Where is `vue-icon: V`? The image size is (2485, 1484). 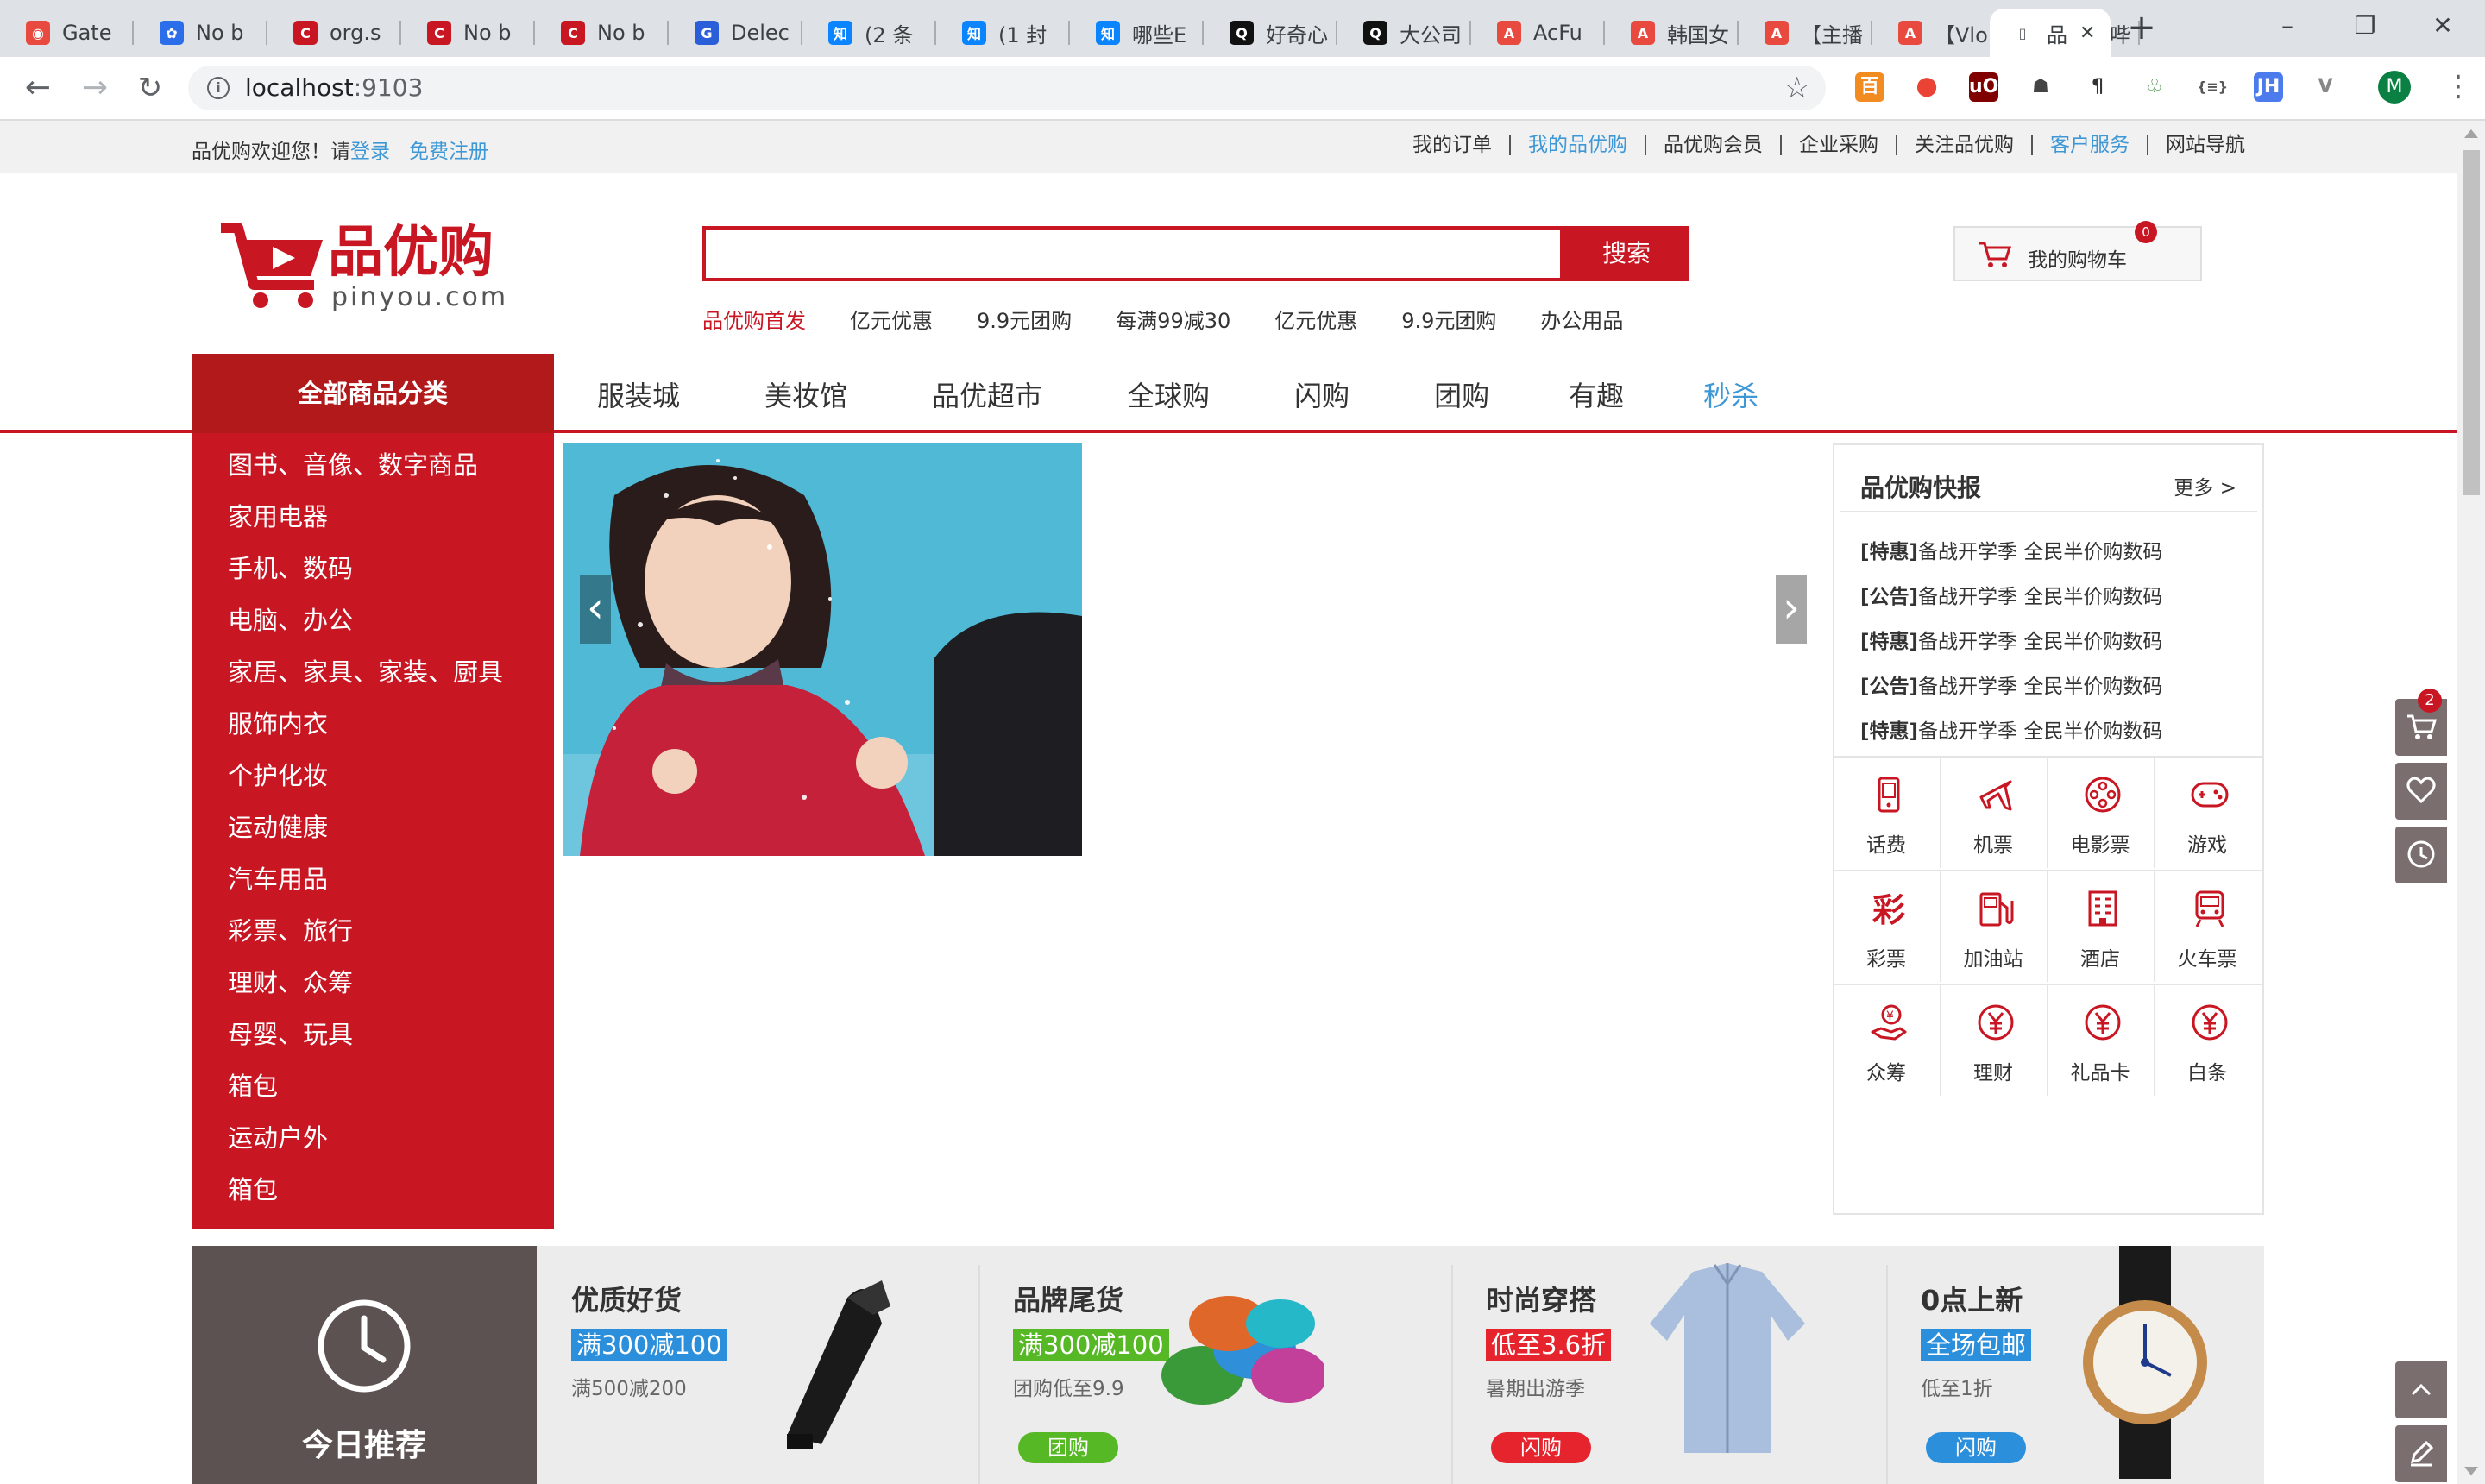
vue-icon: V is located at coordinates (2325, 87).